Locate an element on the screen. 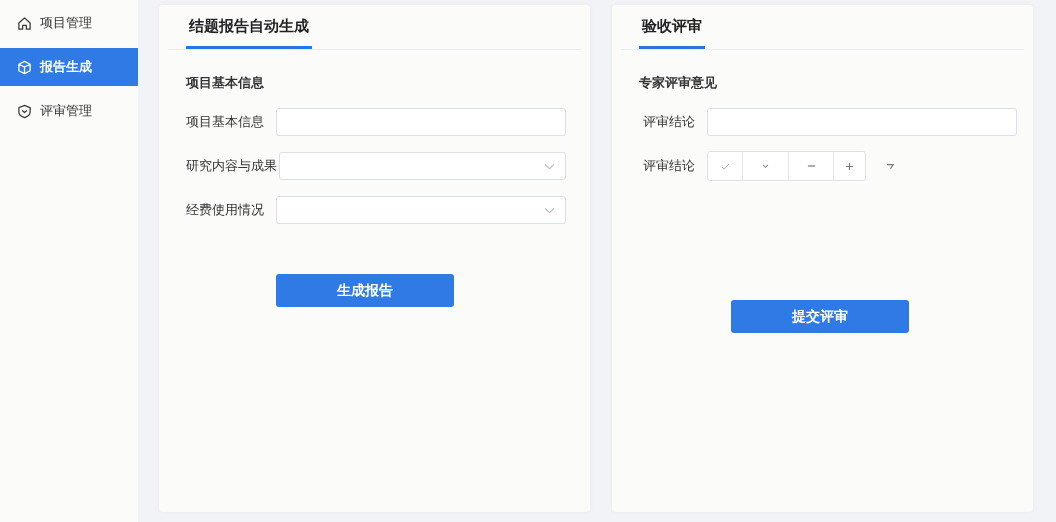  shield-icon is located at coordinates (24, 111).